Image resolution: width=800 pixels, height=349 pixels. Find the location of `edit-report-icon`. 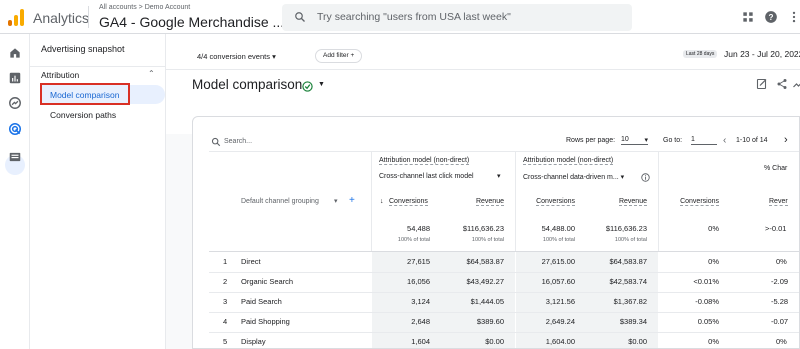

edit-report-icon is located at coordinates (762, 84).